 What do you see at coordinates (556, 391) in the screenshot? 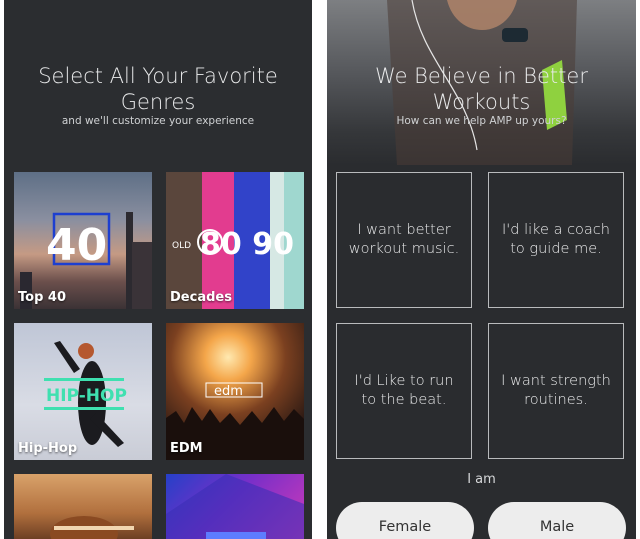
I see `option-strength-routines: I want strength routines.` at bounding box center [556, 391].